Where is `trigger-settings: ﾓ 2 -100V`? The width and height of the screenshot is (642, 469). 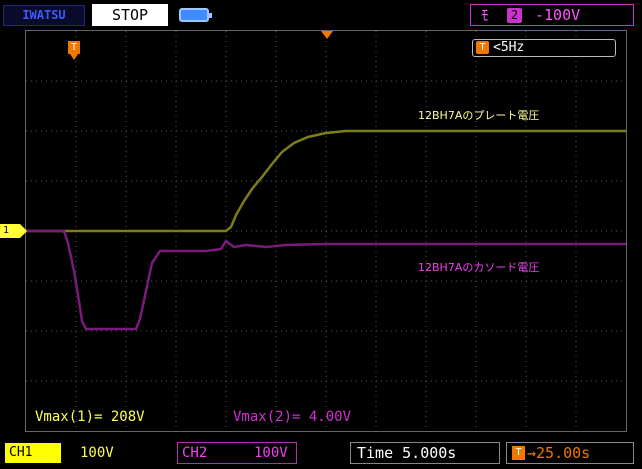
trigger-settings: ﾓ 2 -100V is located at coordinates (552, 15).